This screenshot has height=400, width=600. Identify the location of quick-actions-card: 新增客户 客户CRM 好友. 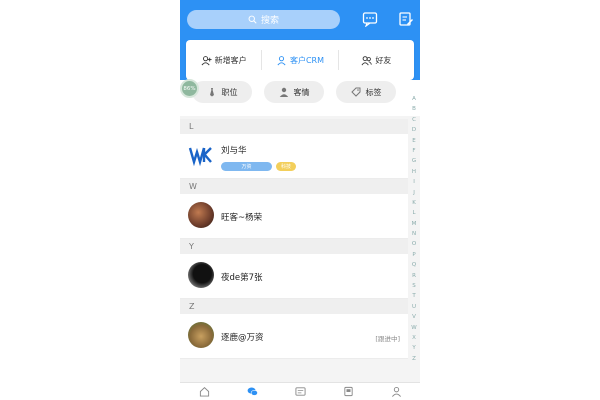
(300, 60).